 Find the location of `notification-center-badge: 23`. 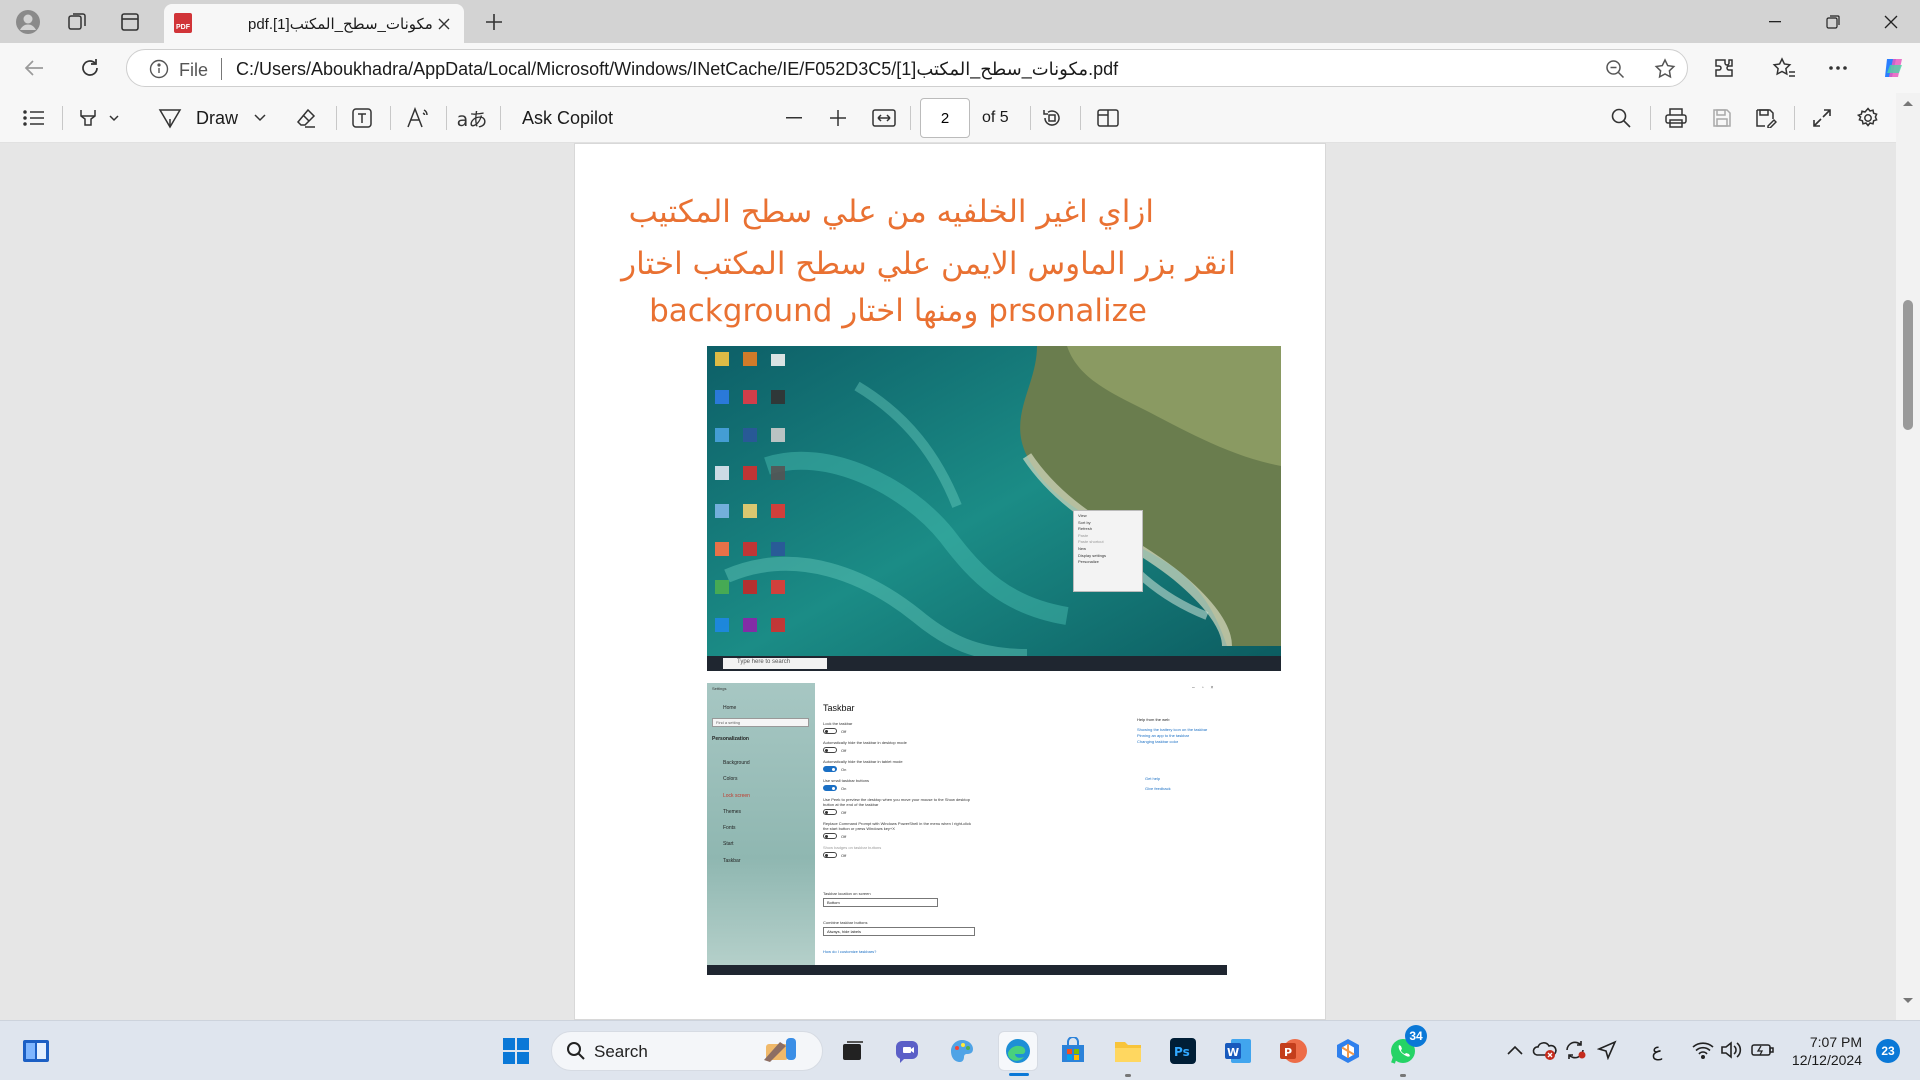

notification-center-badge: 23 is located at coordinates (1888, 1051).